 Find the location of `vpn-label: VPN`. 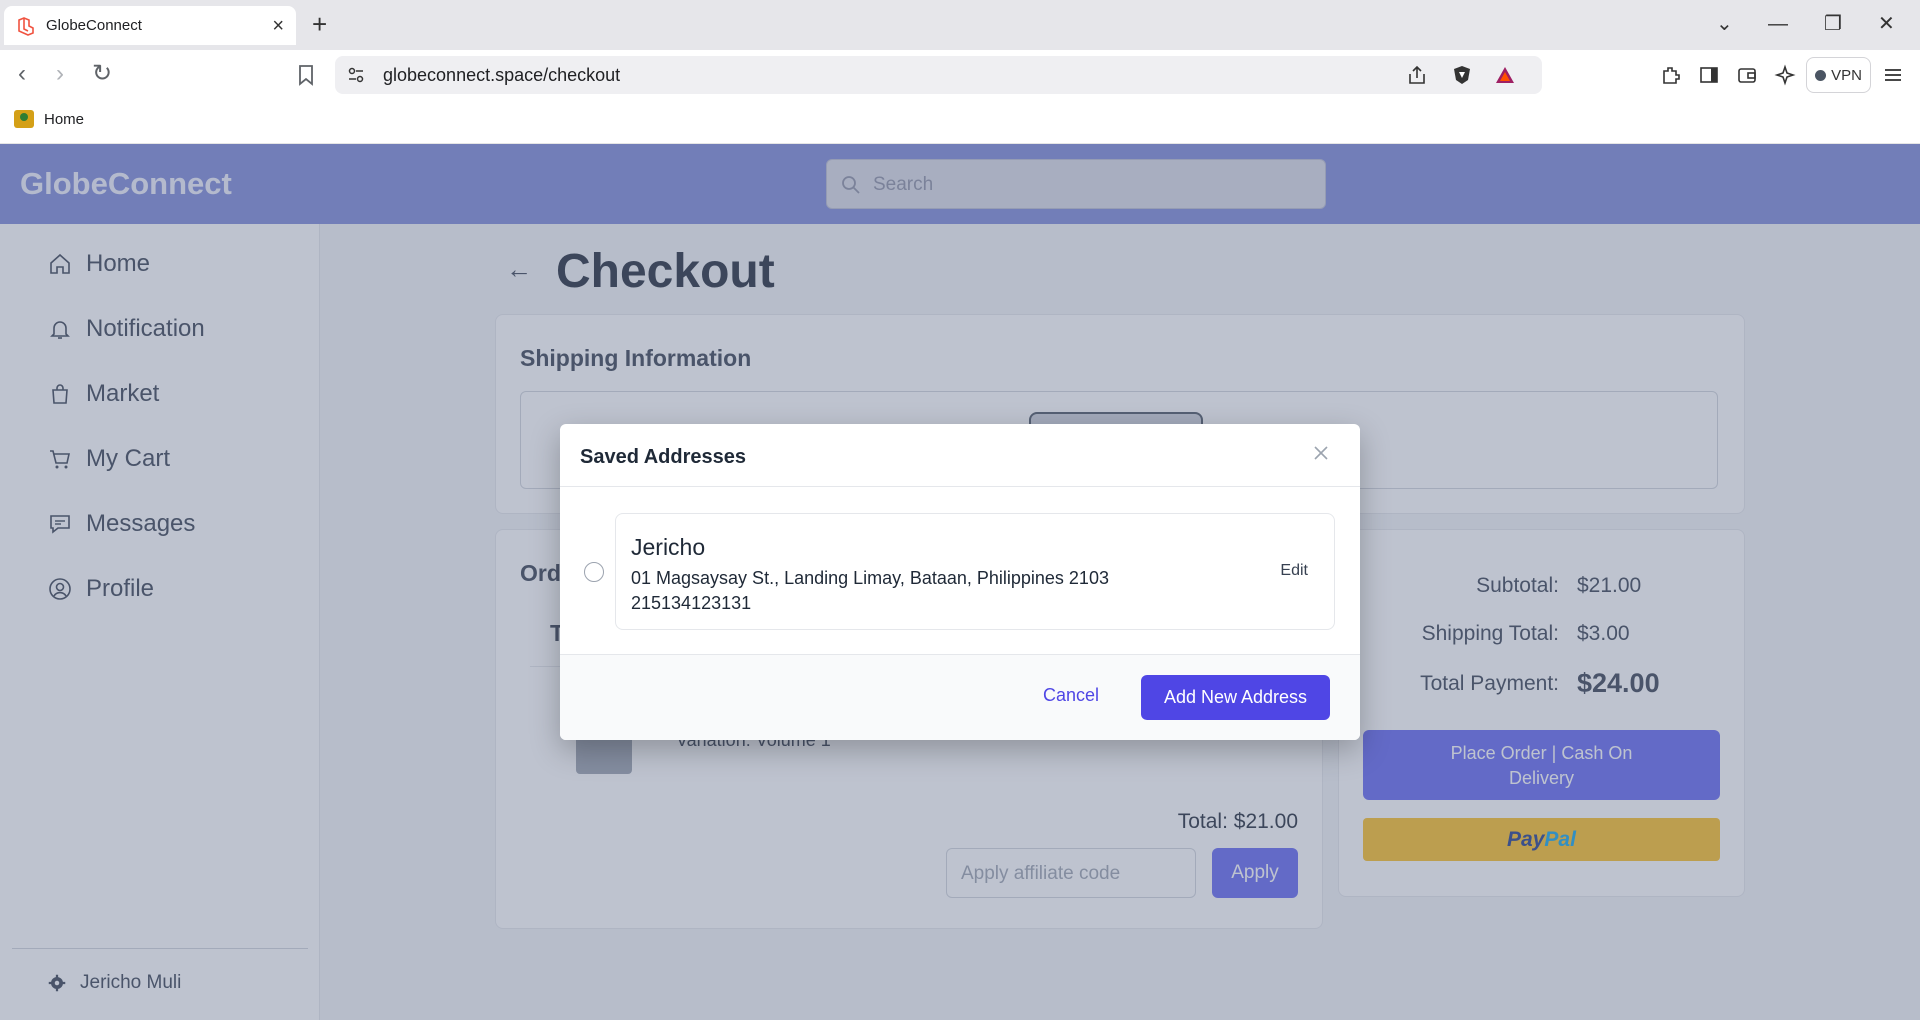

vpn-label: VPN is located at coordinates (1846, 75).